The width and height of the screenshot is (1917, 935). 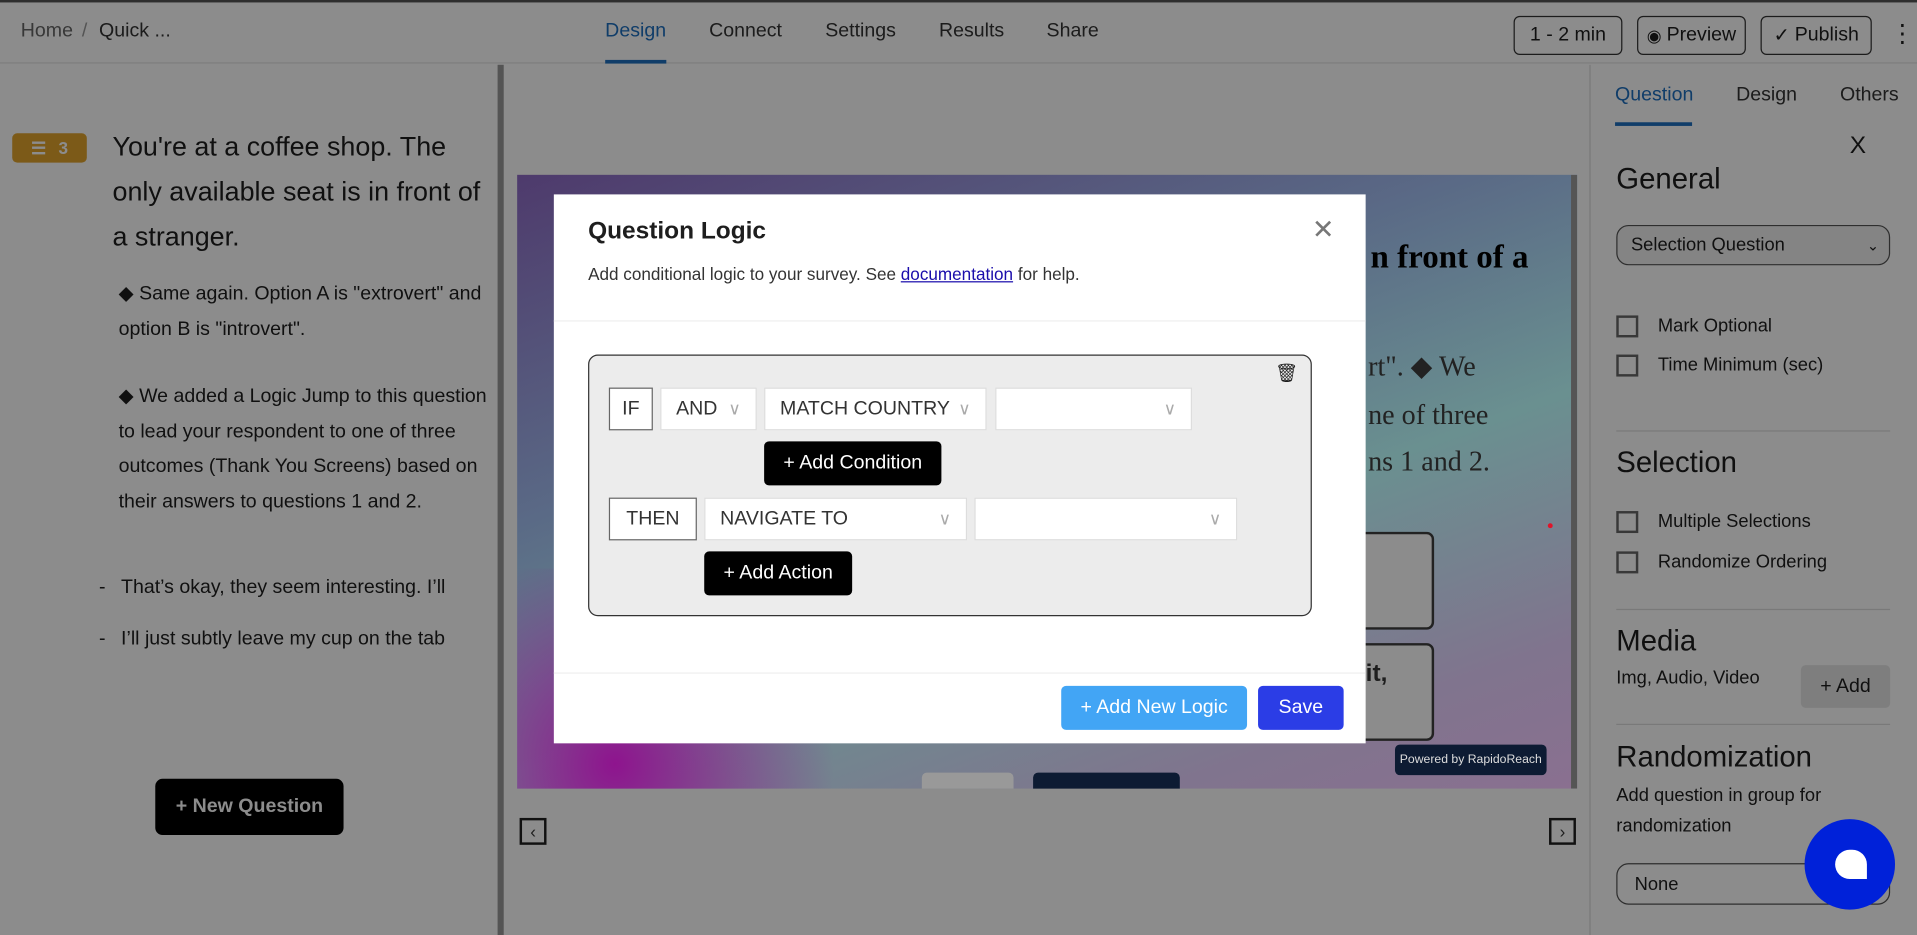 I want to click on chat-widget-button, so click(x=1850, y=864).